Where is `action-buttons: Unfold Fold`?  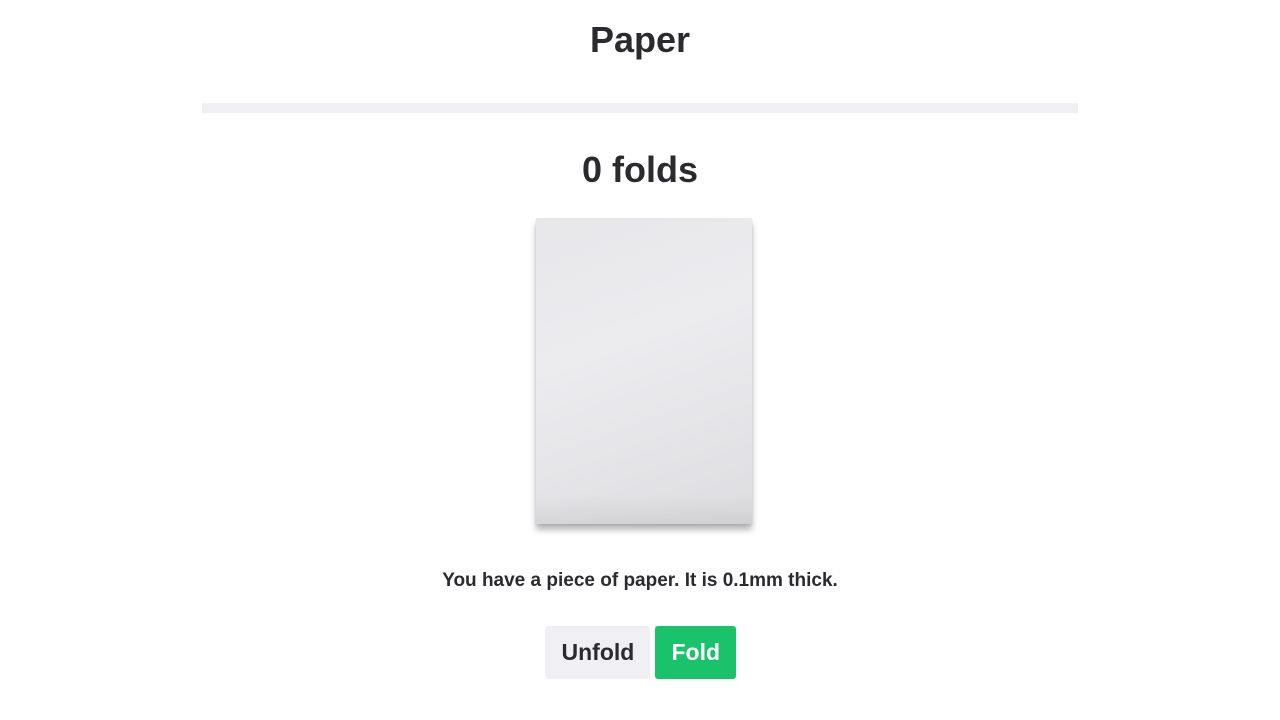
action-buttons: Unfold Fold is located at coordinates (640, 652).